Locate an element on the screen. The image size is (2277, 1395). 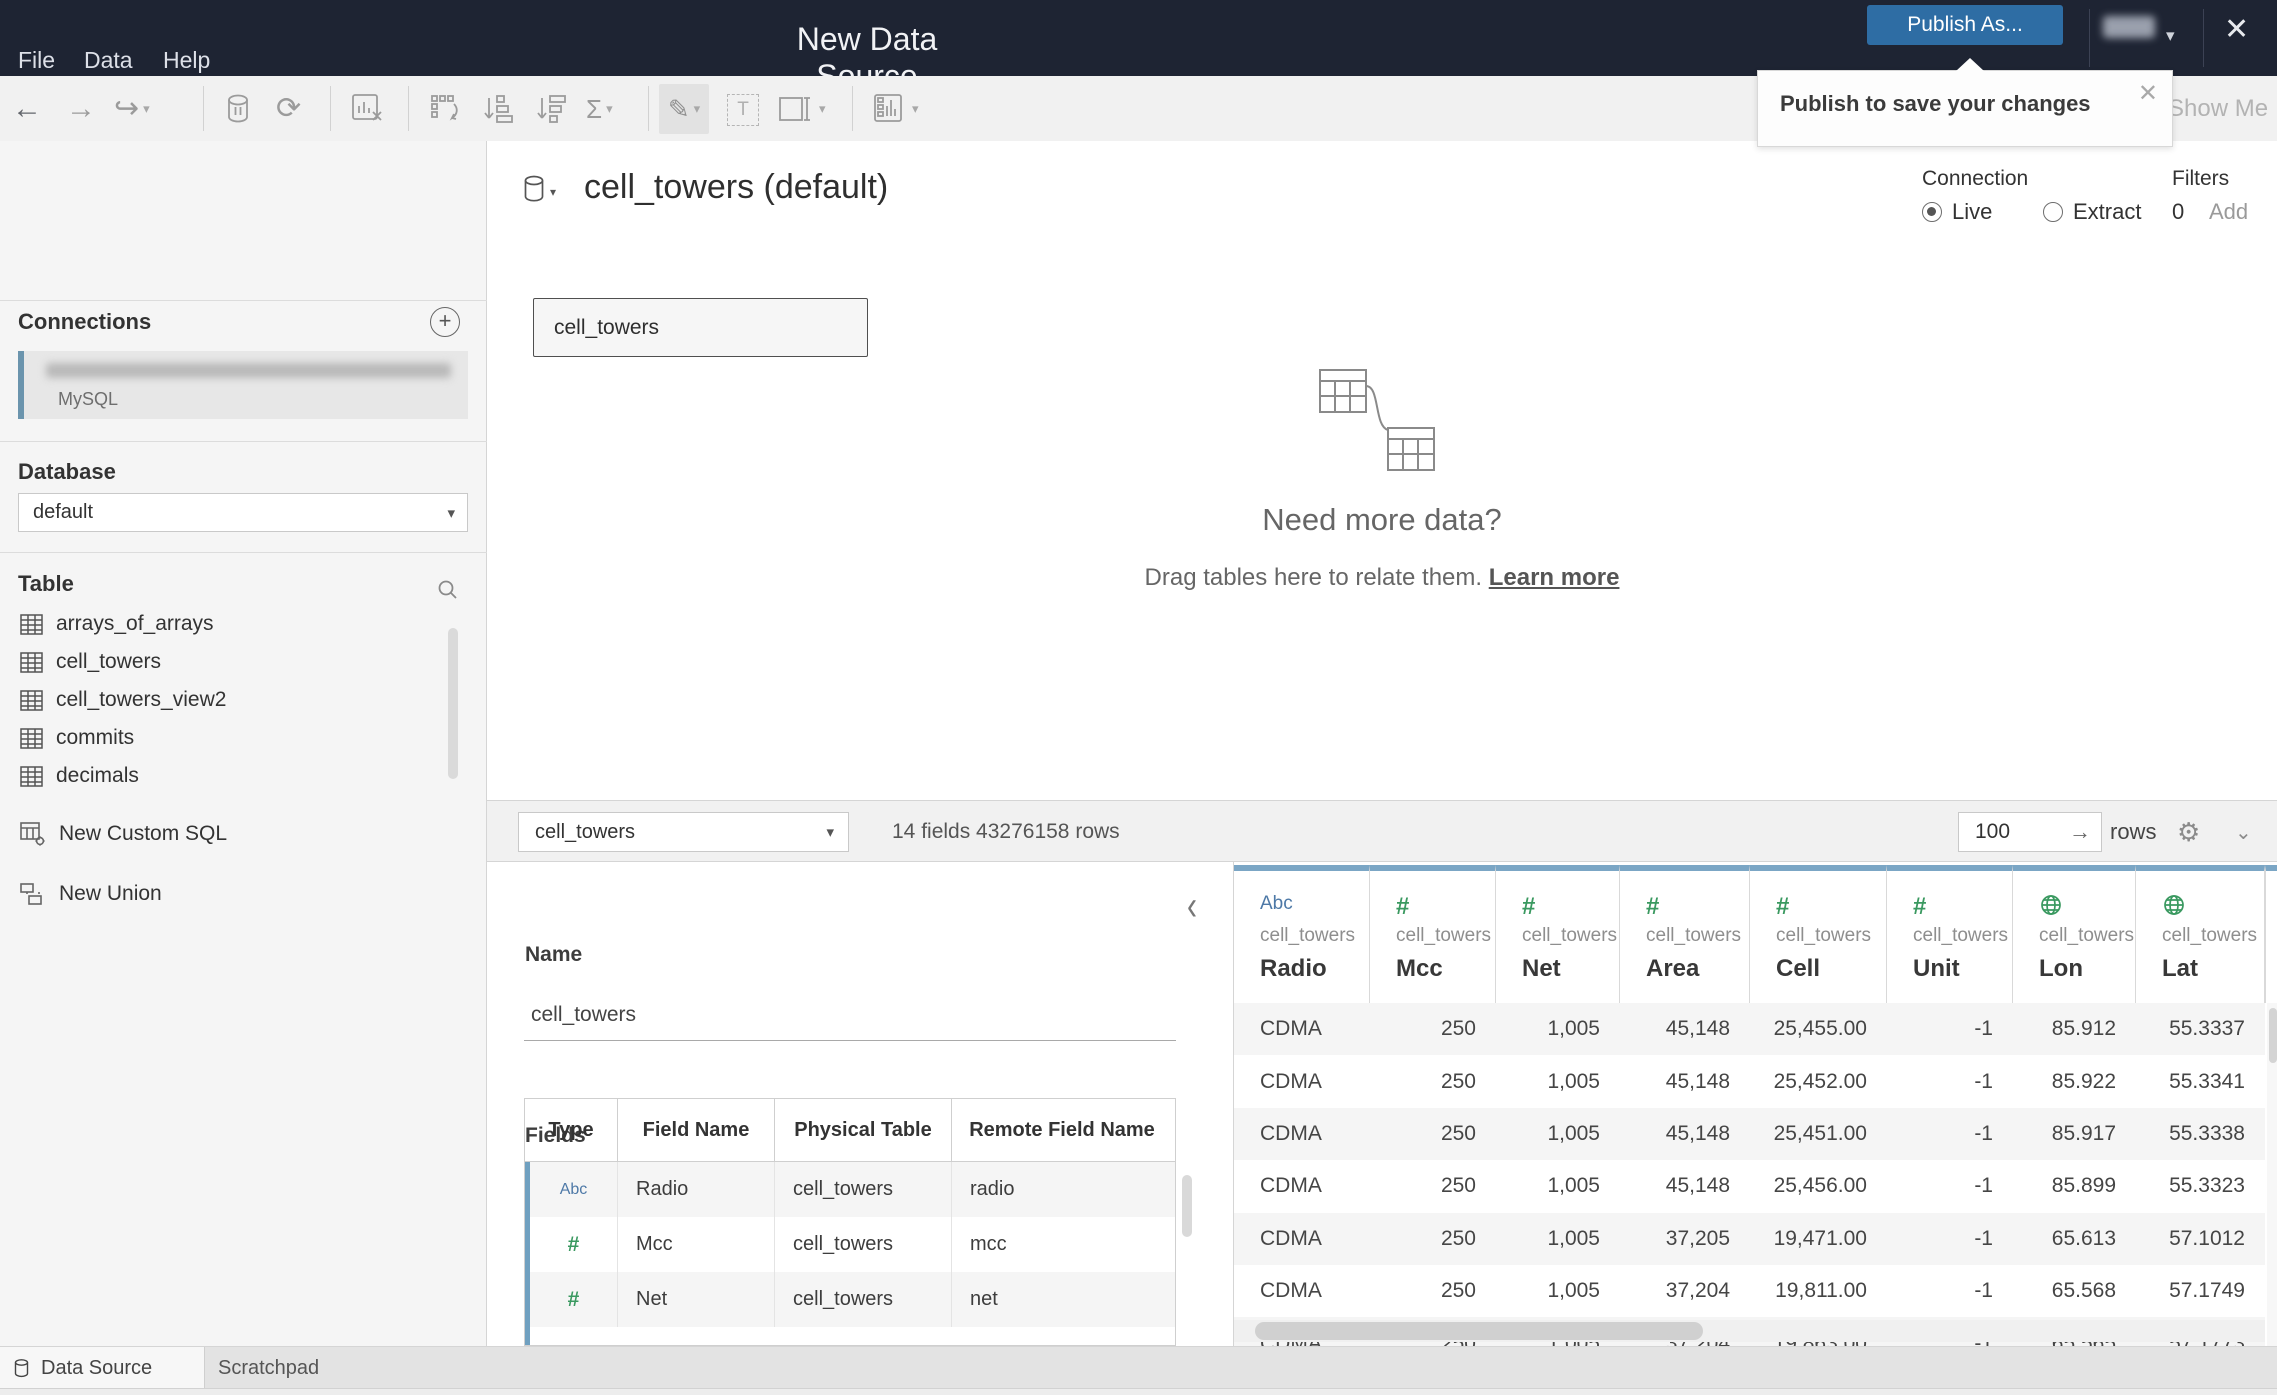
forward-icon: → is located at coordinates (81, 108).